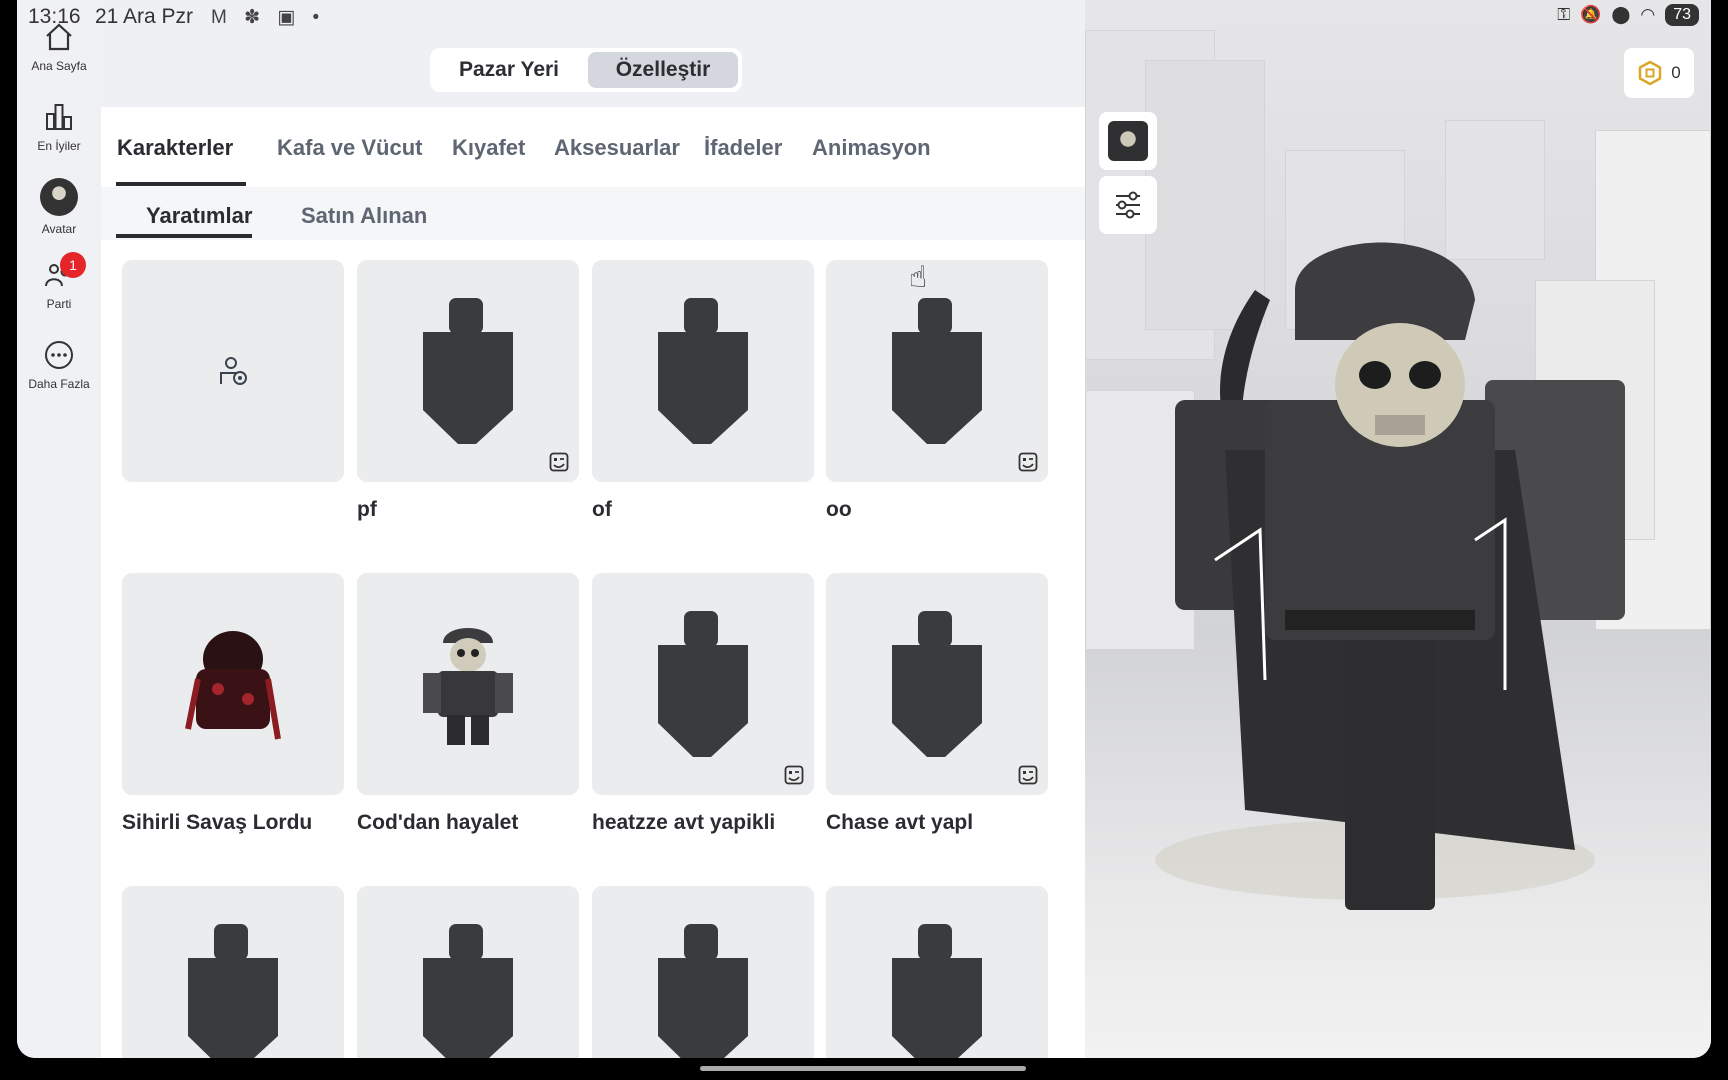 The height and width of the screenshot is (1080, 1728). What do you see at coordinates (181, 184) in the screenshot?
I see `active-tab-indicator` at bounding box center [181, 184].